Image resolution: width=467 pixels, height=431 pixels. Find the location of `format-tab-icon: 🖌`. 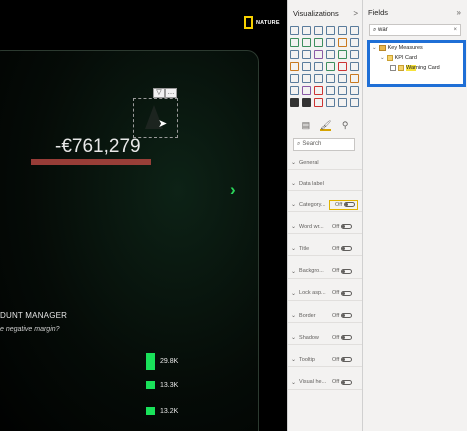

format-tab-icon: 🖌 is located at coordinates (325, 125).